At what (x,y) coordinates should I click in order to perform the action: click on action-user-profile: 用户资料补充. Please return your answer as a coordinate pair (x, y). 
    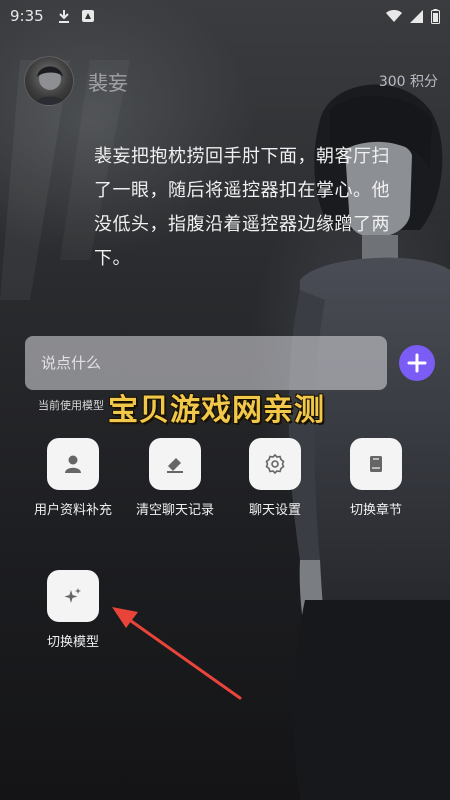
    Looking at the image, I should click on (73, 480).